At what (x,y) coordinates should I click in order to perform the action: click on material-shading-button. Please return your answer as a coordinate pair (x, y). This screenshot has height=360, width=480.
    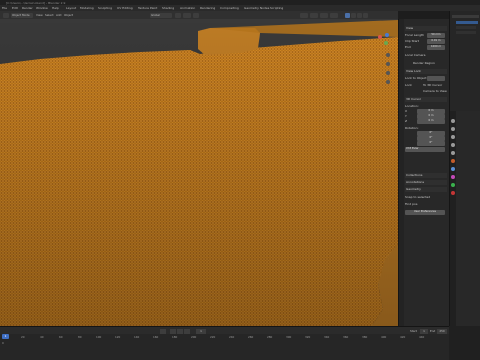
    Looking at the image, I should click on (359, 15).